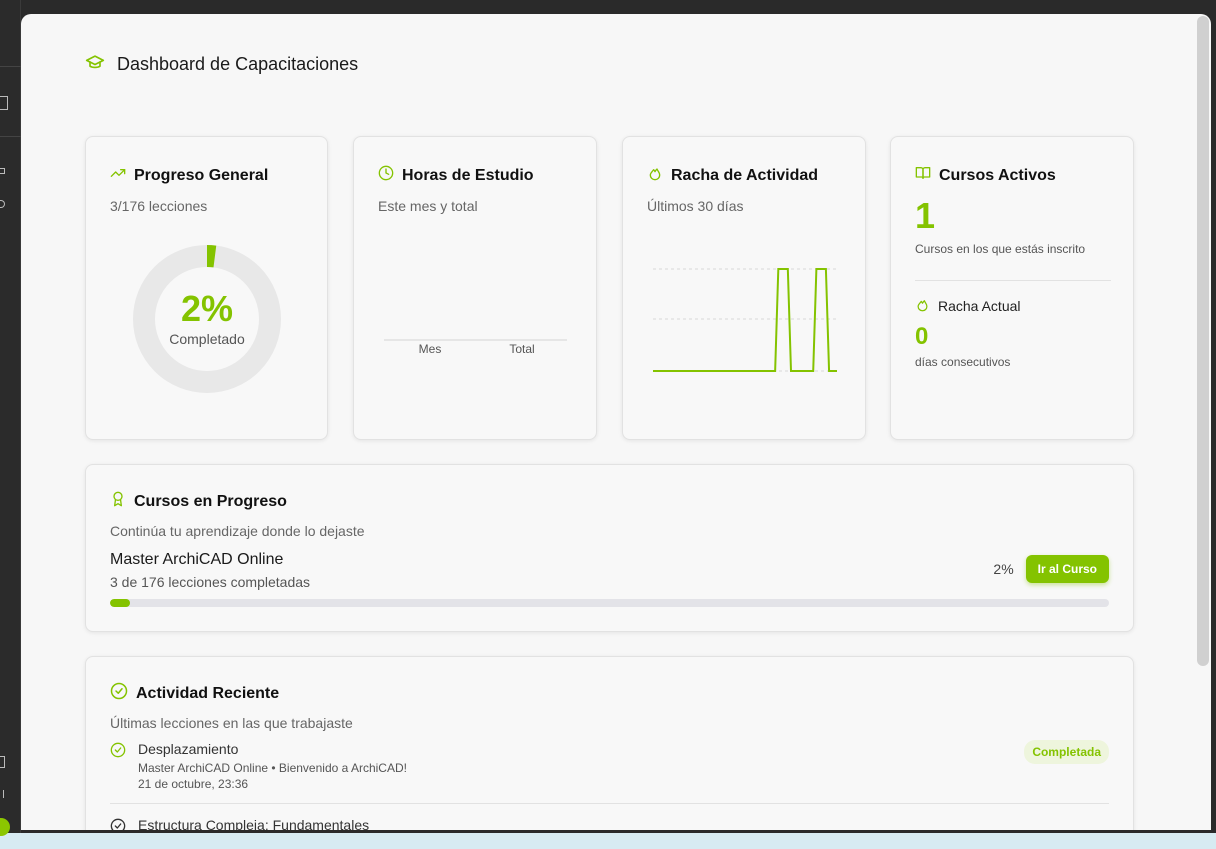  I want to click on card-title-text: Cursos en Progreso, so click(210, 501).